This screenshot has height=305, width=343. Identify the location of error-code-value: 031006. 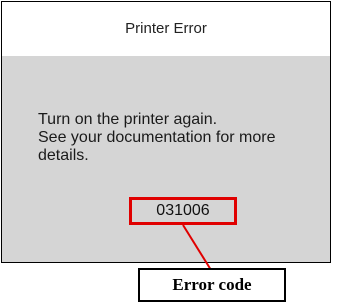
(183, 211).